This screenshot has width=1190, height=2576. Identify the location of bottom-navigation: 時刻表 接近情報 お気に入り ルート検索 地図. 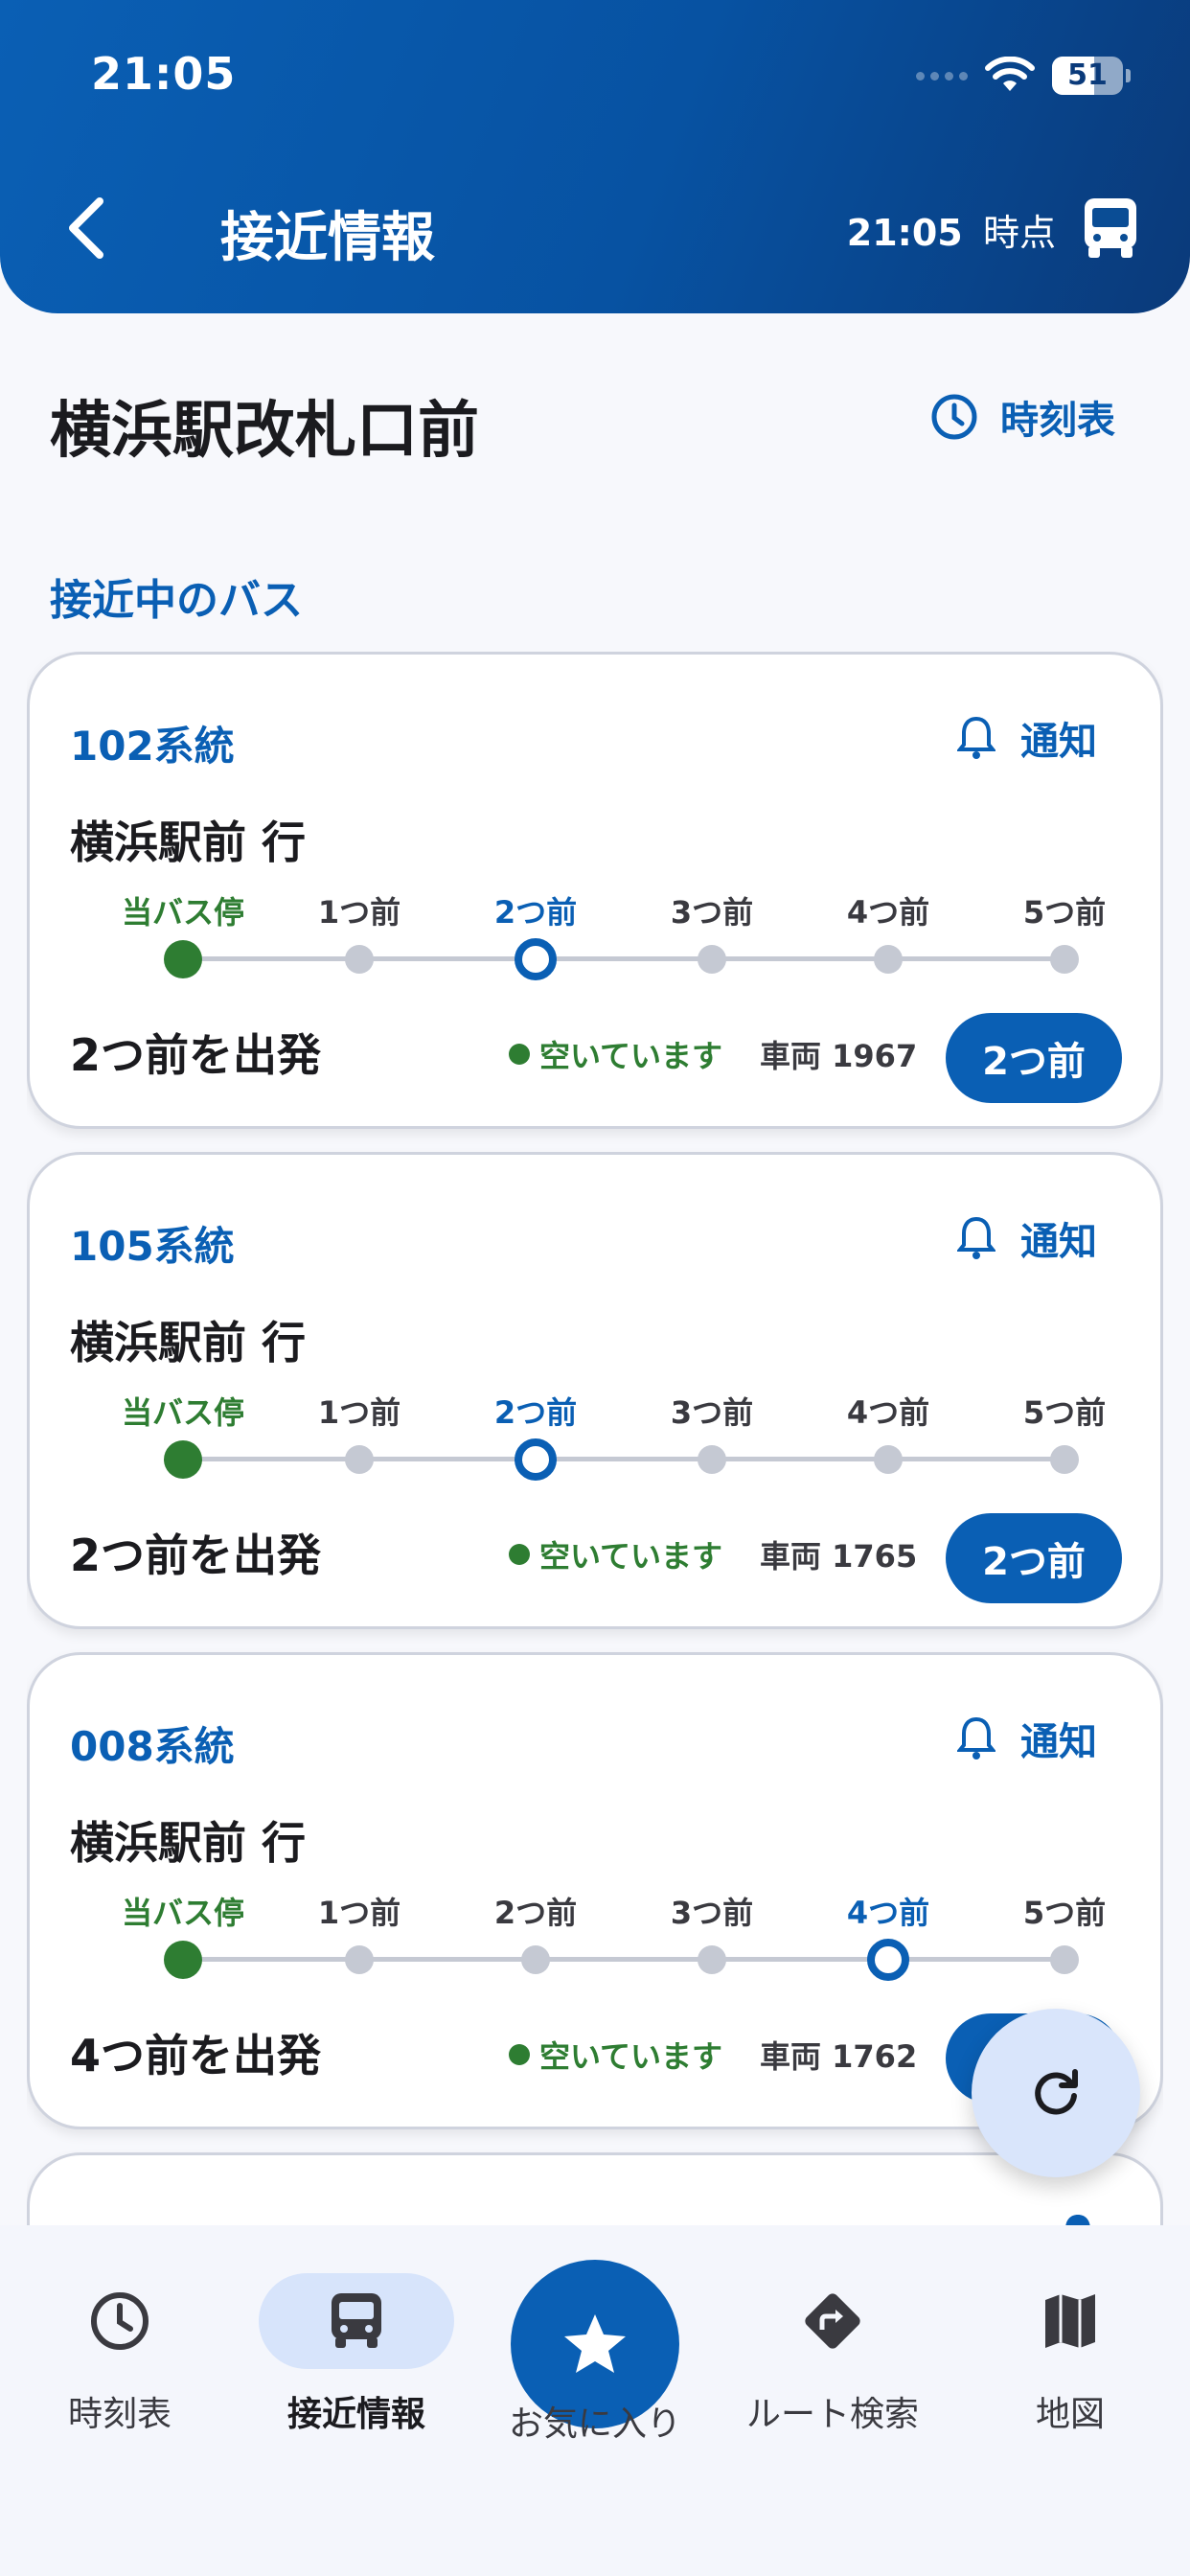
(595, 2400).